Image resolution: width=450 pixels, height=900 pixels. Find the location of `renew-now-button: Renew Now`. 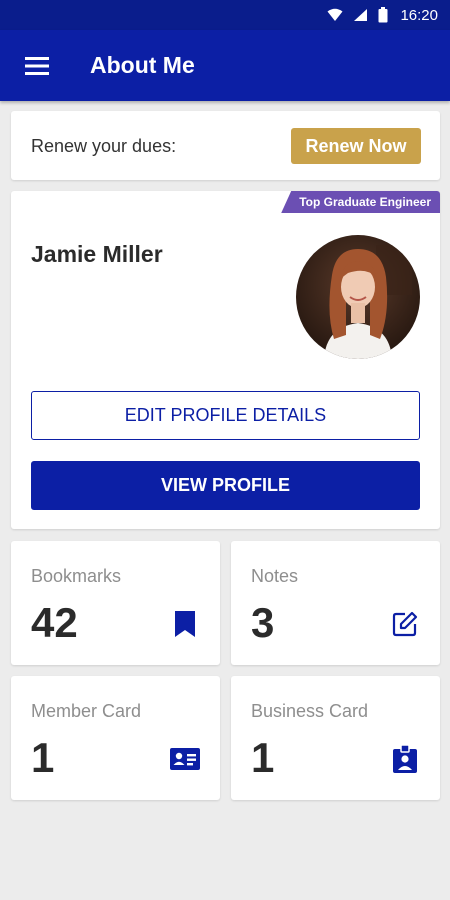

renew-now-button: Renew Now is located at coordinates (356, 146).